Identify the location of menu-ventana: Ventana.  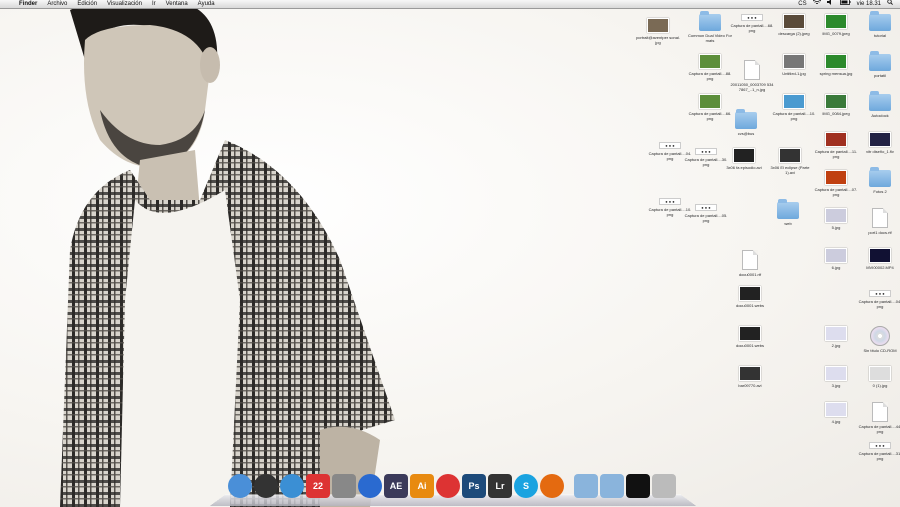
(177, 4).